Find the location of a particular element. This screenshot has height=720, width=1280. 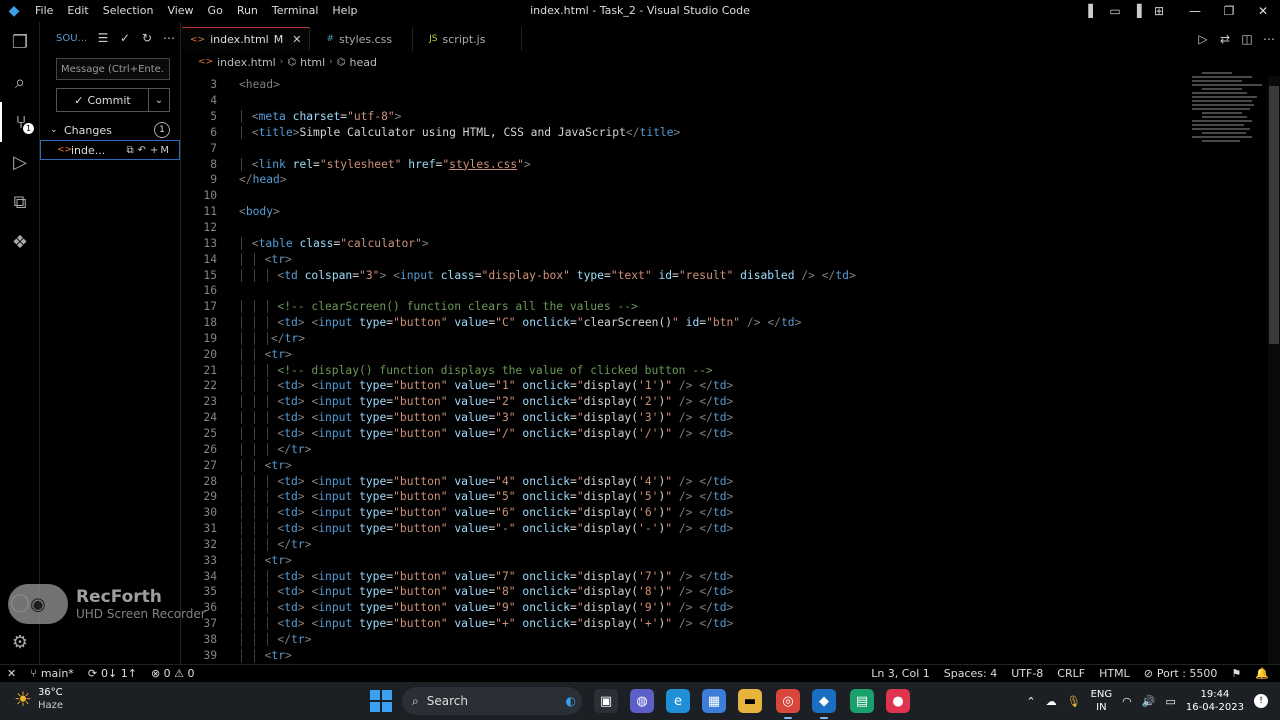

code-line: 27 <tr> is located at coordinates (725, 465).